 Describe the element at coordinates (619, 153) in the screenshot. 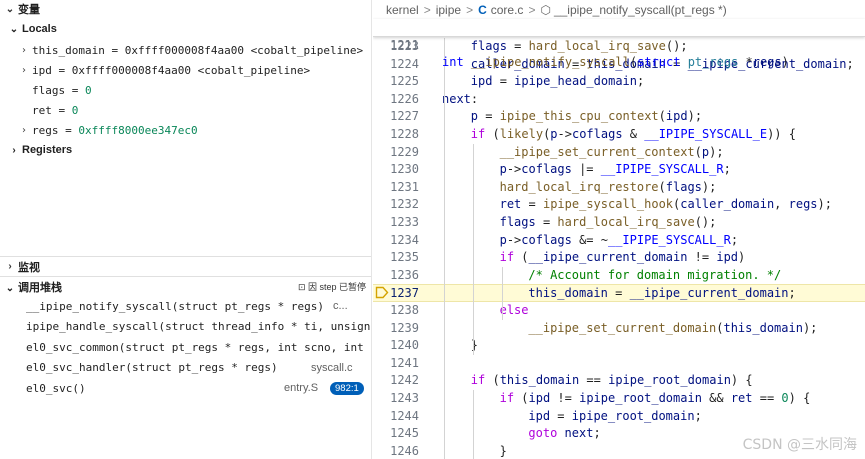

I see `code-line: 1229 __ipipe_set_current_context(p);` at that location.